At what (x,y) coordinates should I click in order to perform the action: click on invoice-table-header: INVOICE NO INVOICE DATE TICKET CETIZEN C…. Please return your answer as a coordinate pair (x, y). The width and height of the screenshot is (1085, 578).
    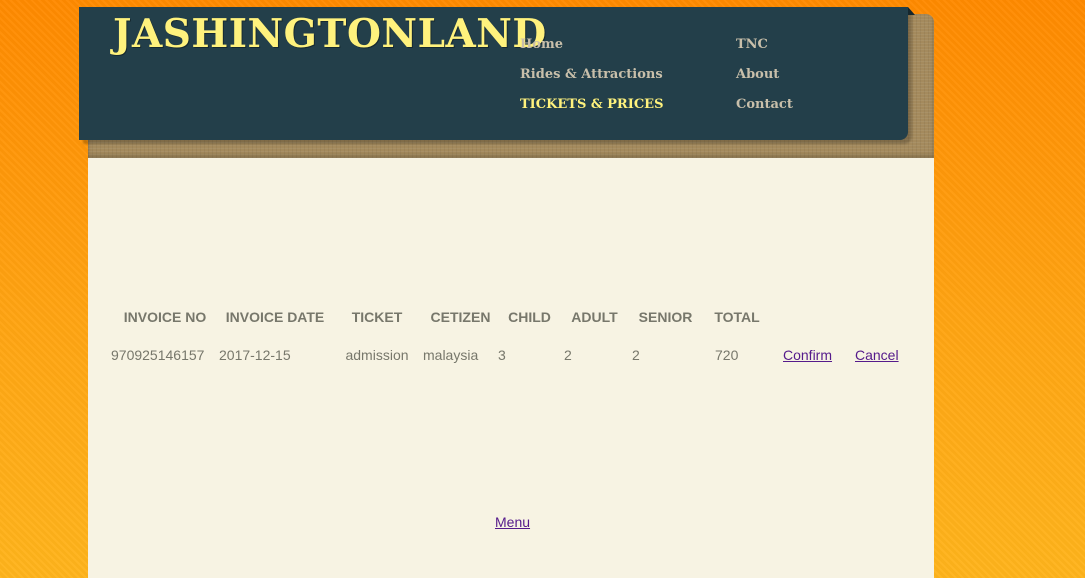
    Looking at the image, I should click on (505, 317).